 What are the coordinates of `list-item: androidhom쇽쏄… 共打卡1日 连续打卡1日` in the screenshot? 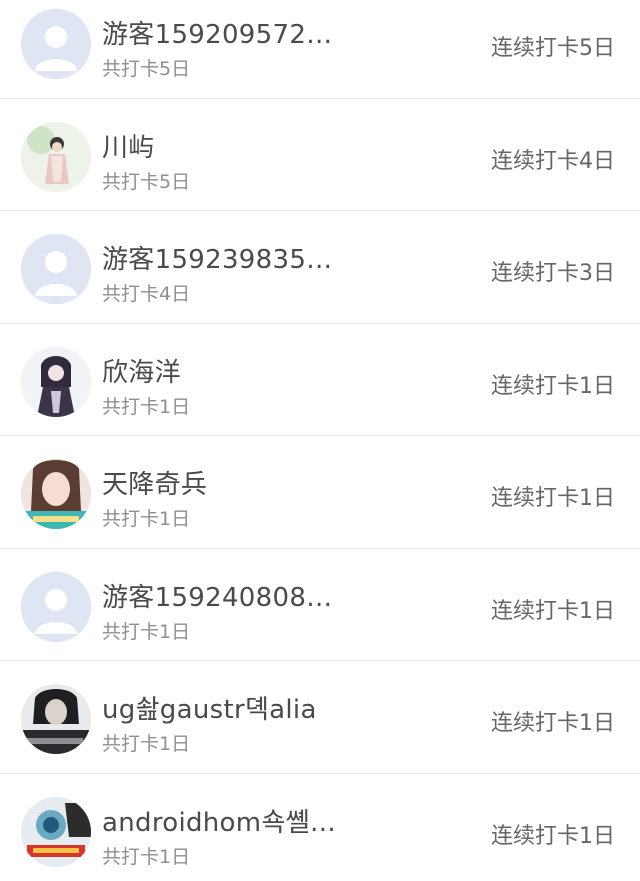 It's located at (320, 827).